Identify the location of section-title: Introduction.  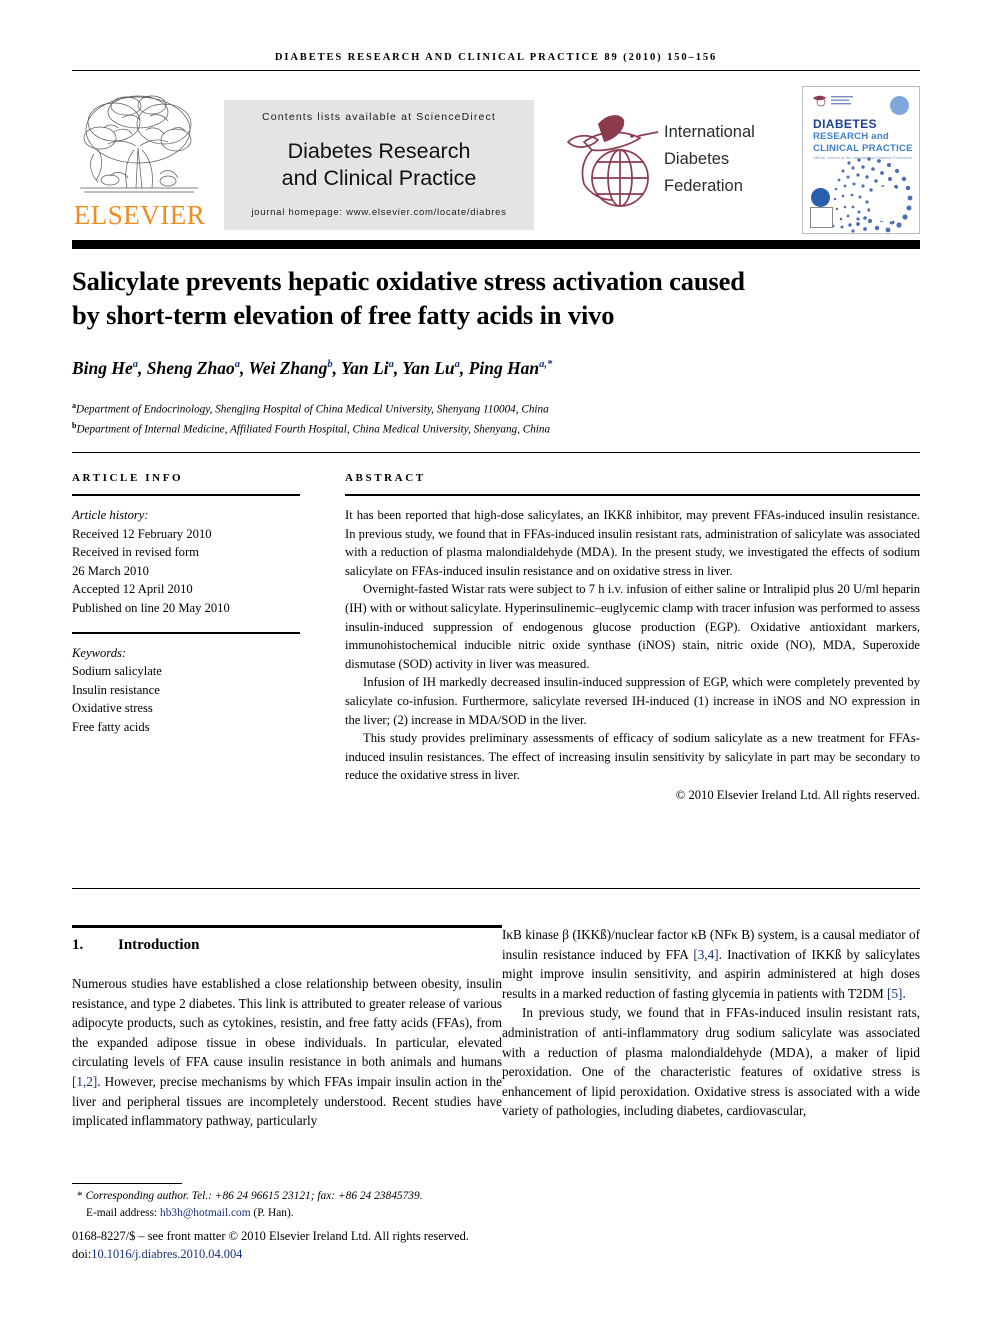
(159, 945).